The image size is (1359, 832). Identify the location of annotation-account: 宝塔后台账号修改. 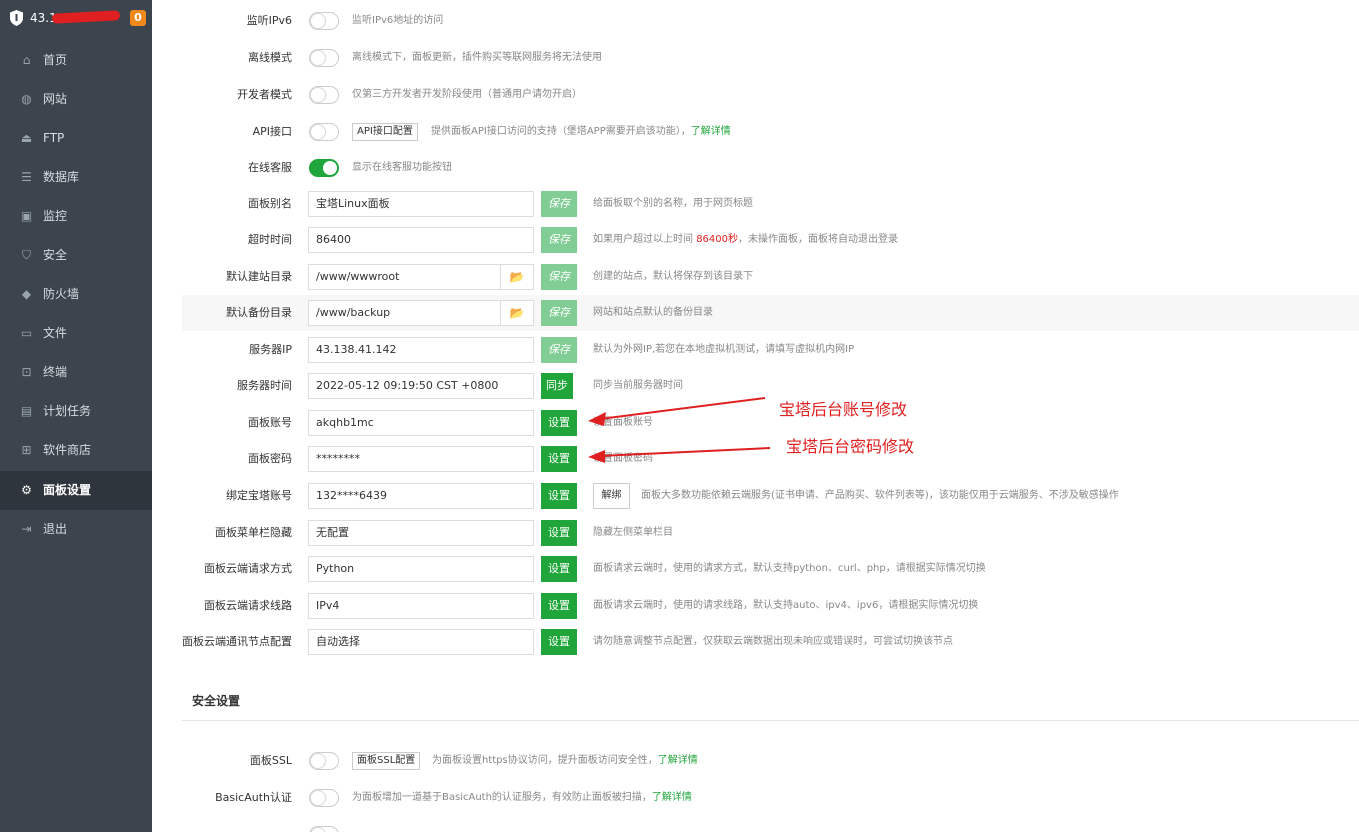
(843, 409).